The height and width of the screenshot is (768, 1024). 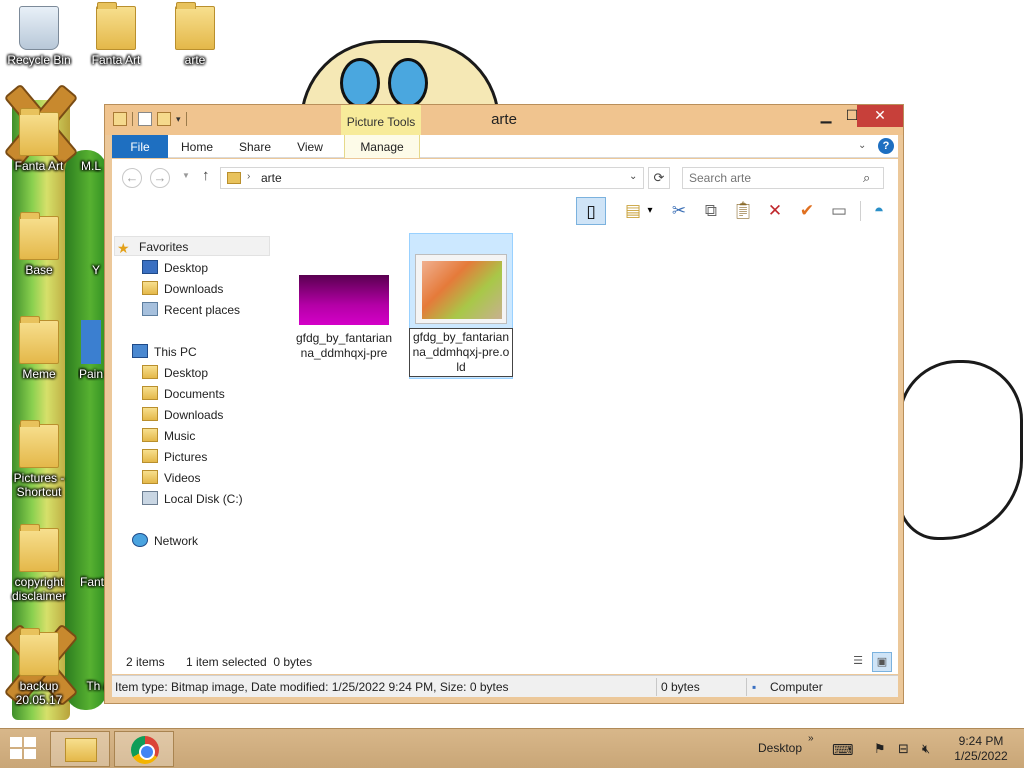 What do you see at coordinates (633, 210) in the screenshot?
I see `folder-check-icon: ▤` at bounding box center [633, 210].